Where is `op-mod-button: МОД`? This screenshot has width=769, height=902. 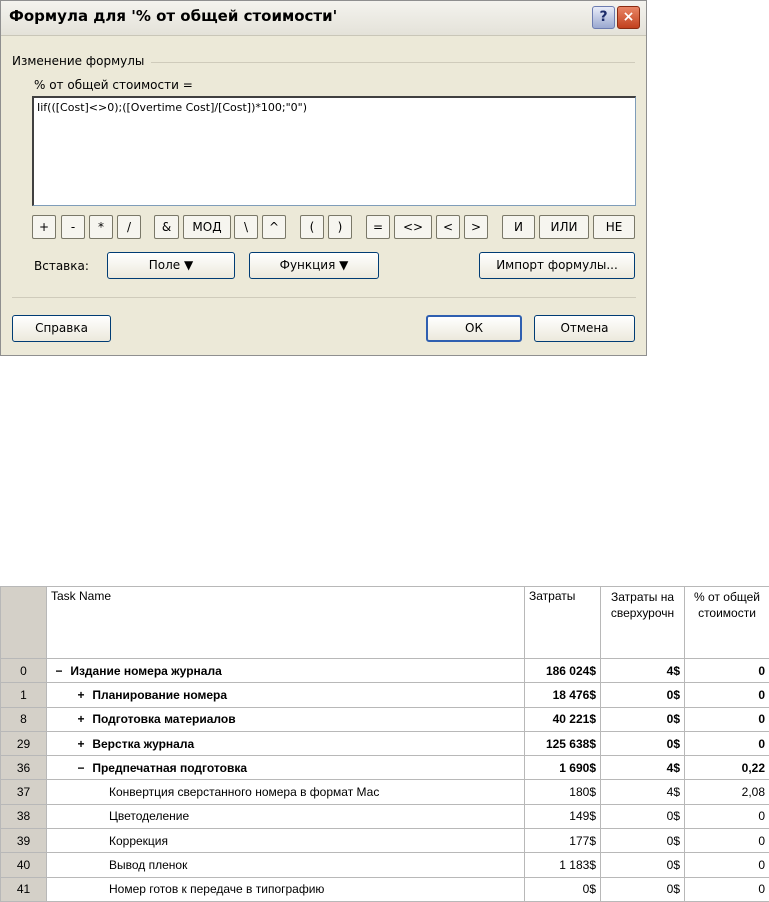 op-mod-button: МОД is located at coordinates (207, 227).